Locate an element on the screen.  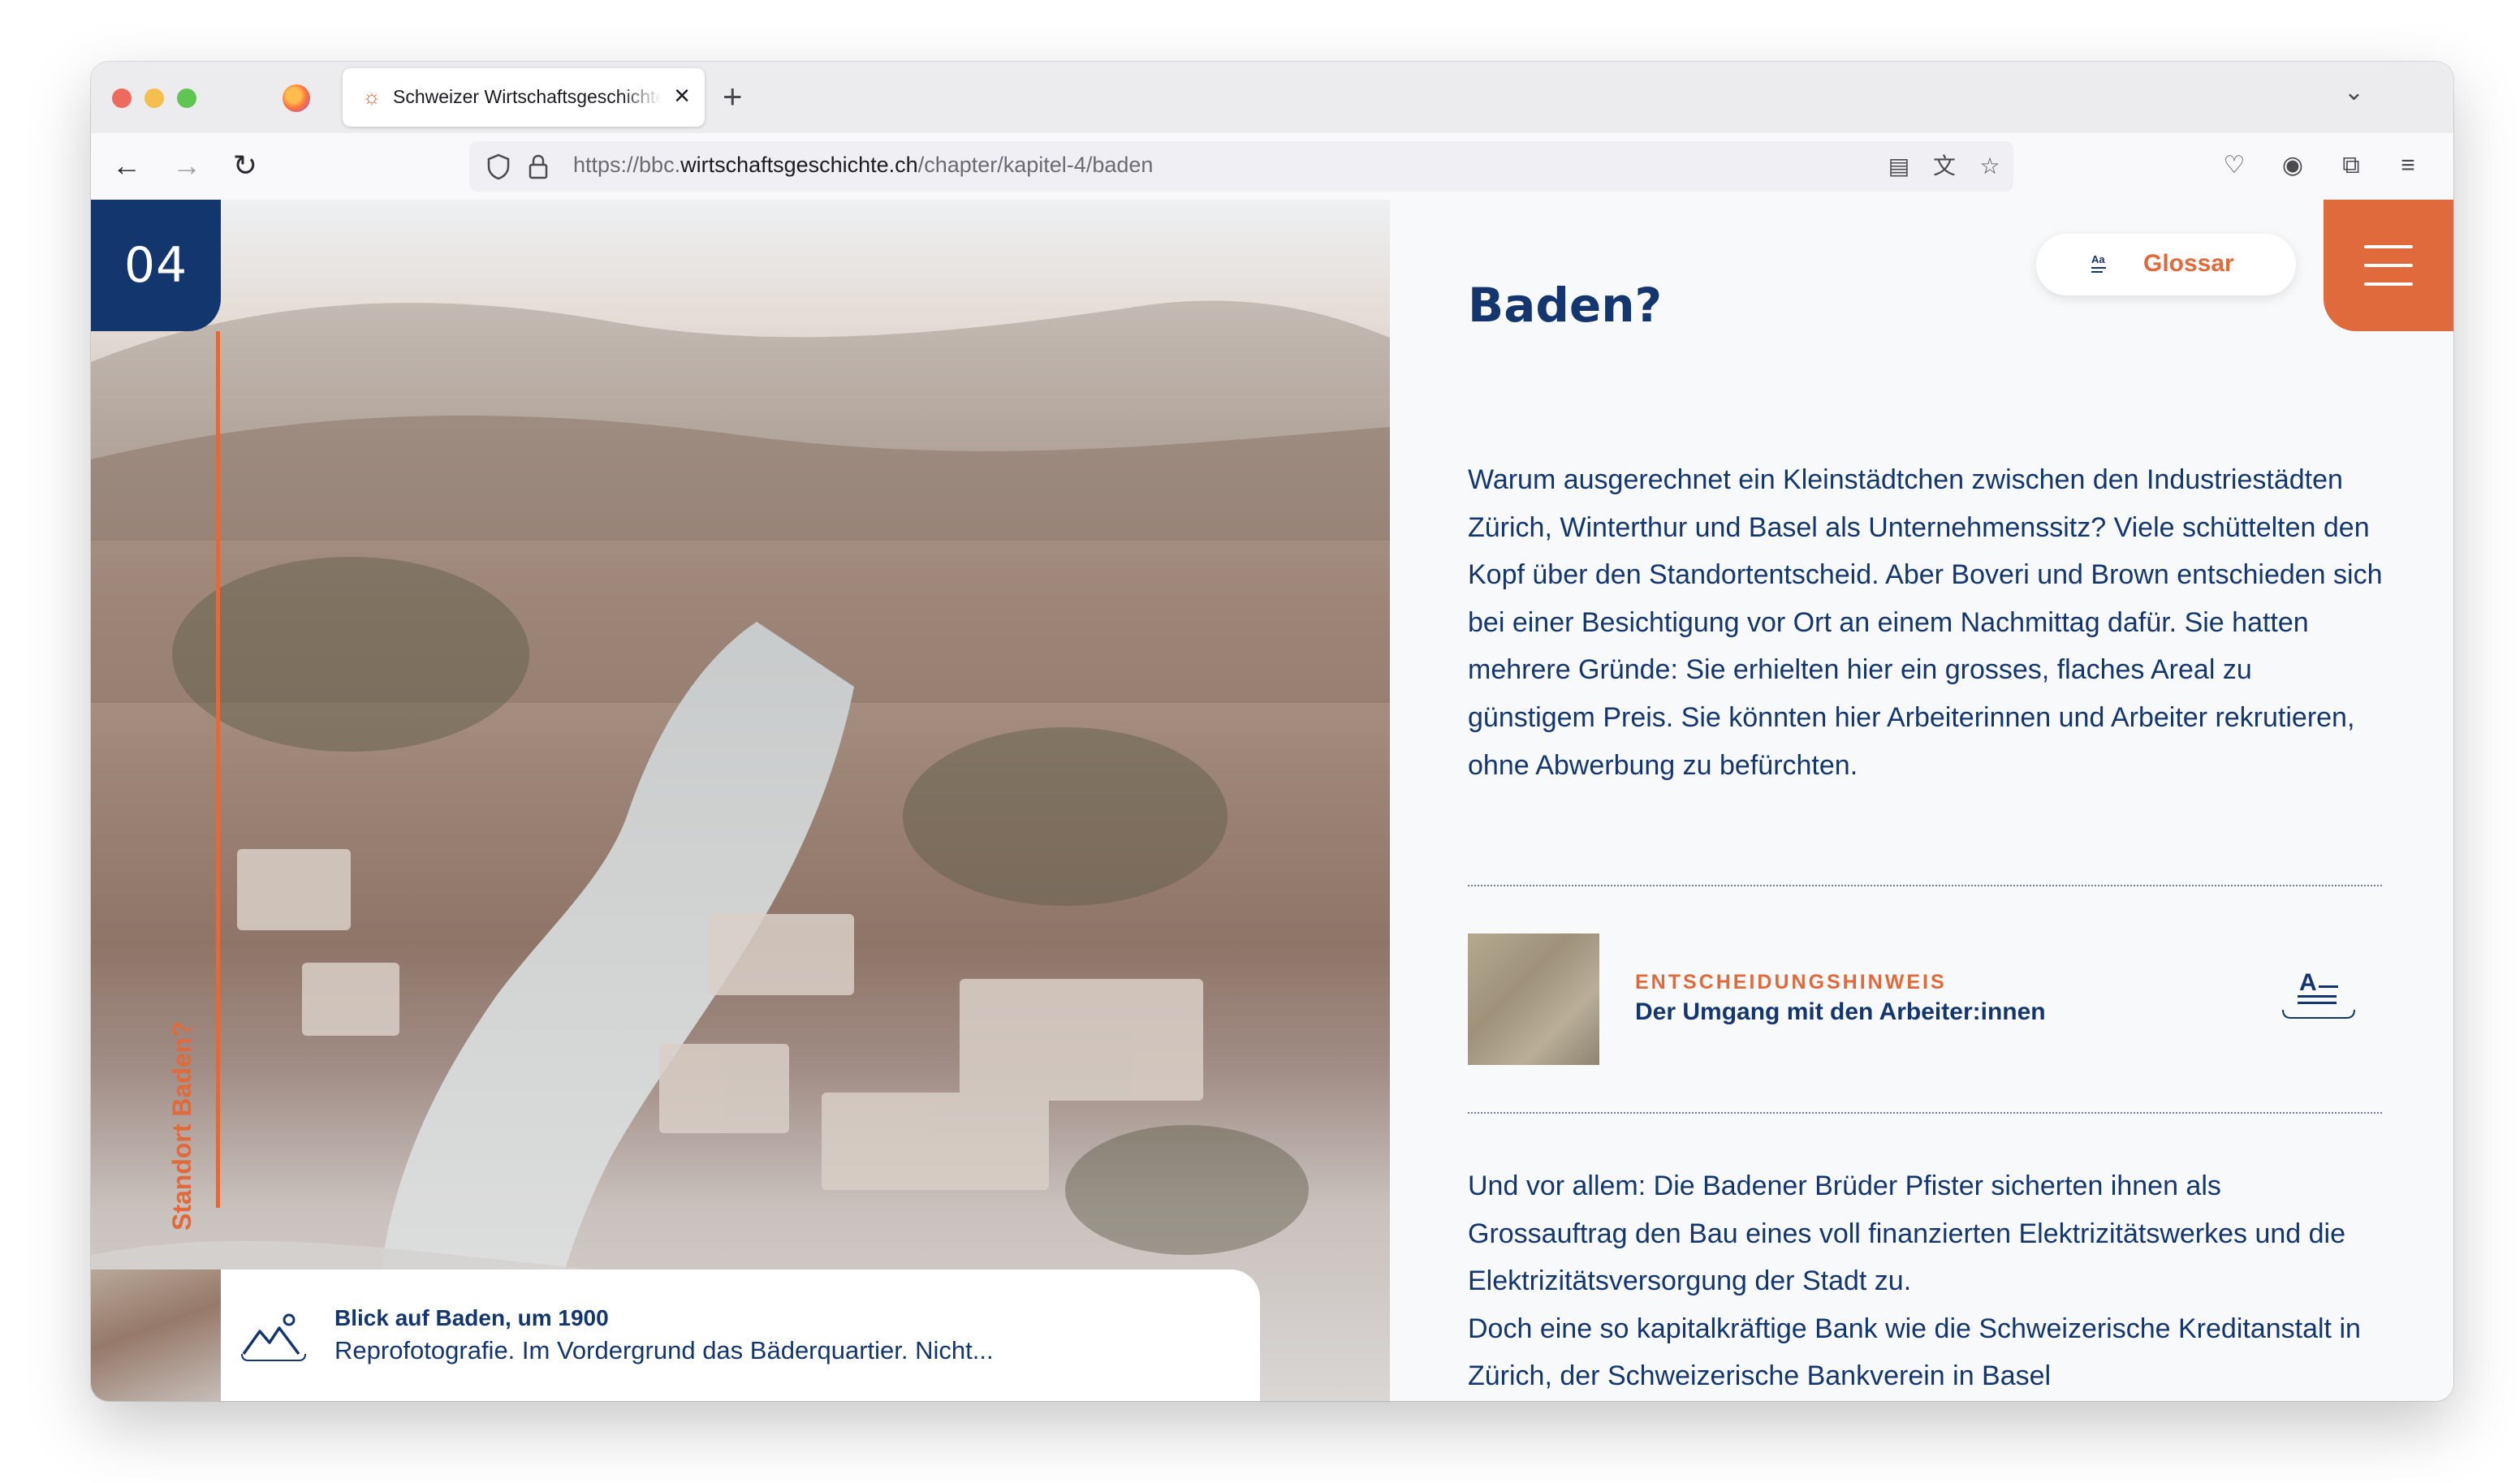
svg-text: A is located at coordinates (2308, 983).